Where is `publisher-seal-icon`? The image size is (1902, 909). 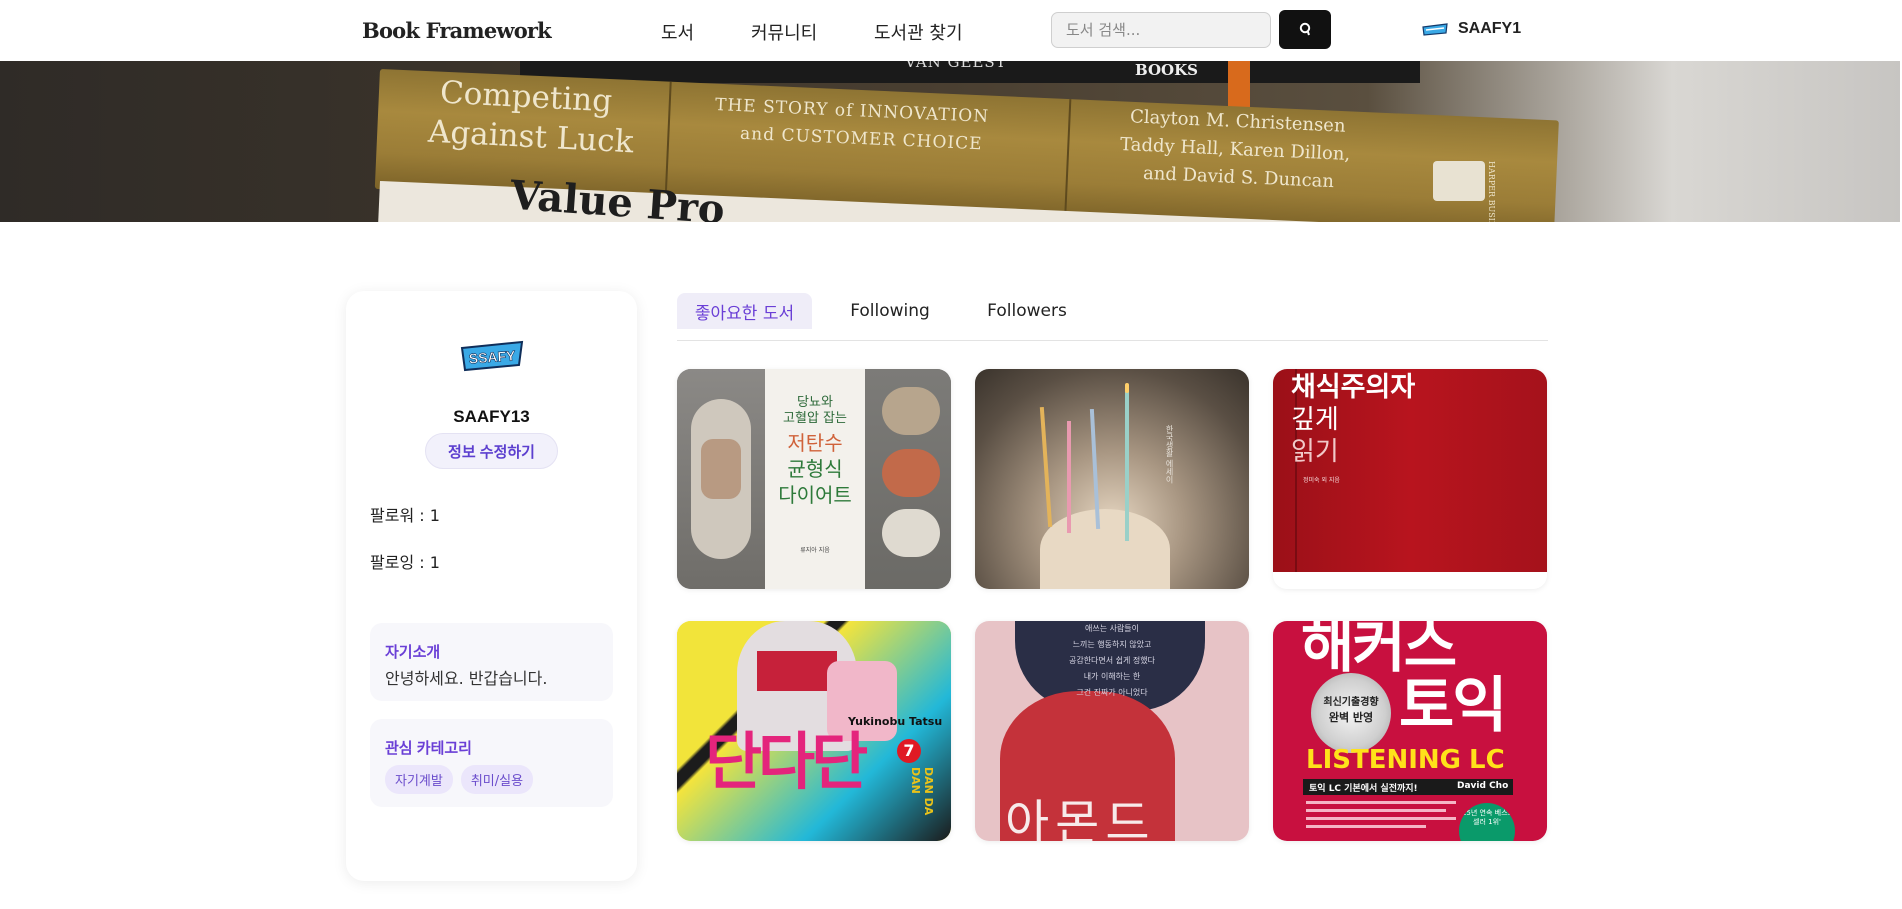 publisher-seal-icon is located at coordinates (1459, 181).